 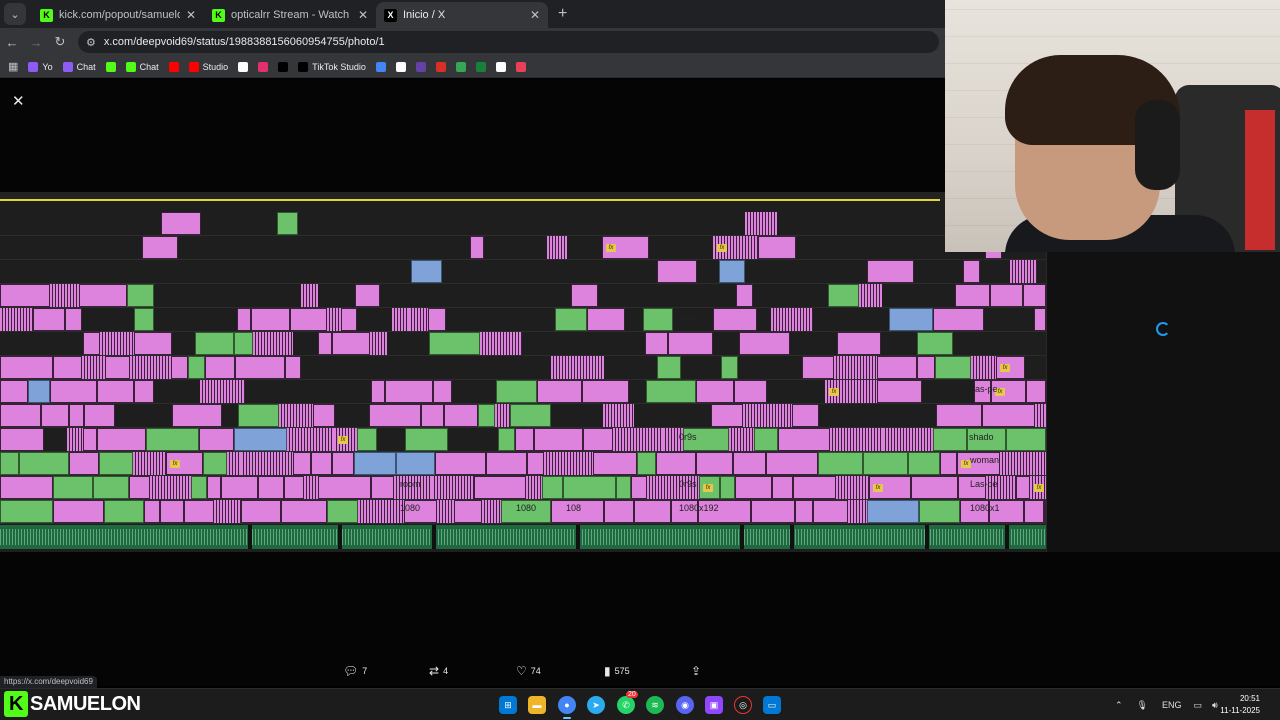 What do you see at coordinates (1163, 402) in the screenshot?
I see `side-panel` at bounding box center [1163, 402].